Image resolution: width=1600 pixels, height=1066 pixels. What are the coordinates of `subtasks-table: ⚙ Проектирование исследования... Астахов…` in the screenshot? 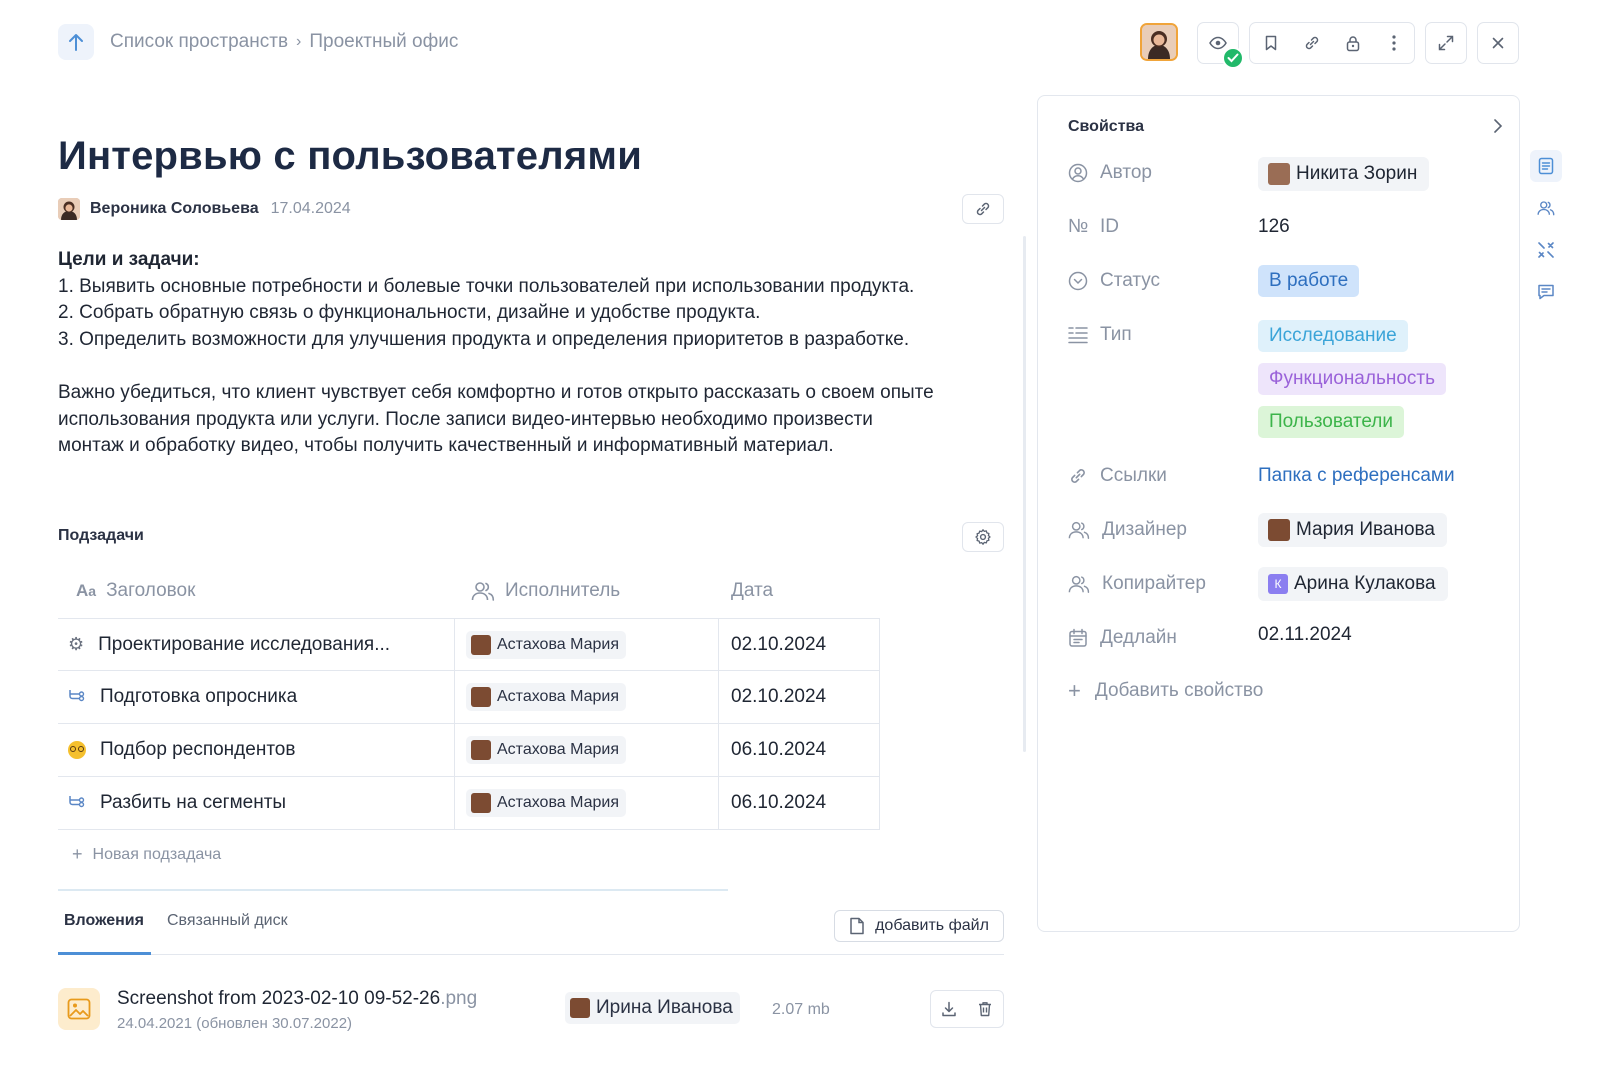 It's located at (469, 724).